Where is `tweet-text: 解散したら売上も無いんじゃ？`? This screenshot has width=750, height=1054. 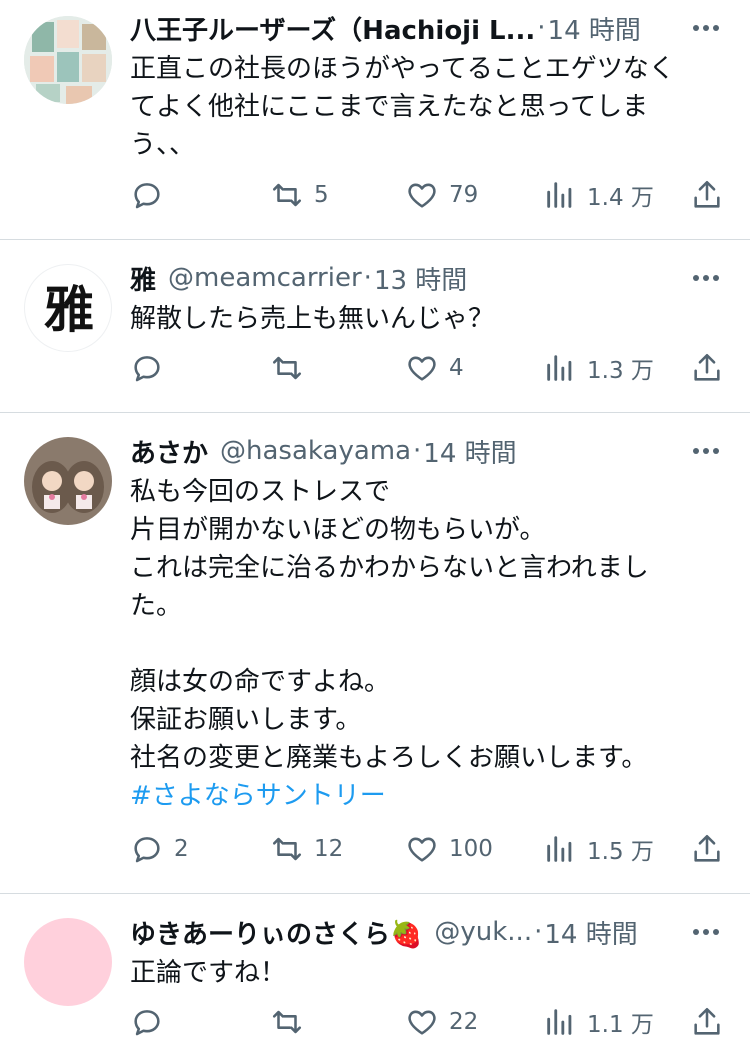 tweet-text: 解散したら売上も無いんじゃ？ is located at coordinates (430, 319).